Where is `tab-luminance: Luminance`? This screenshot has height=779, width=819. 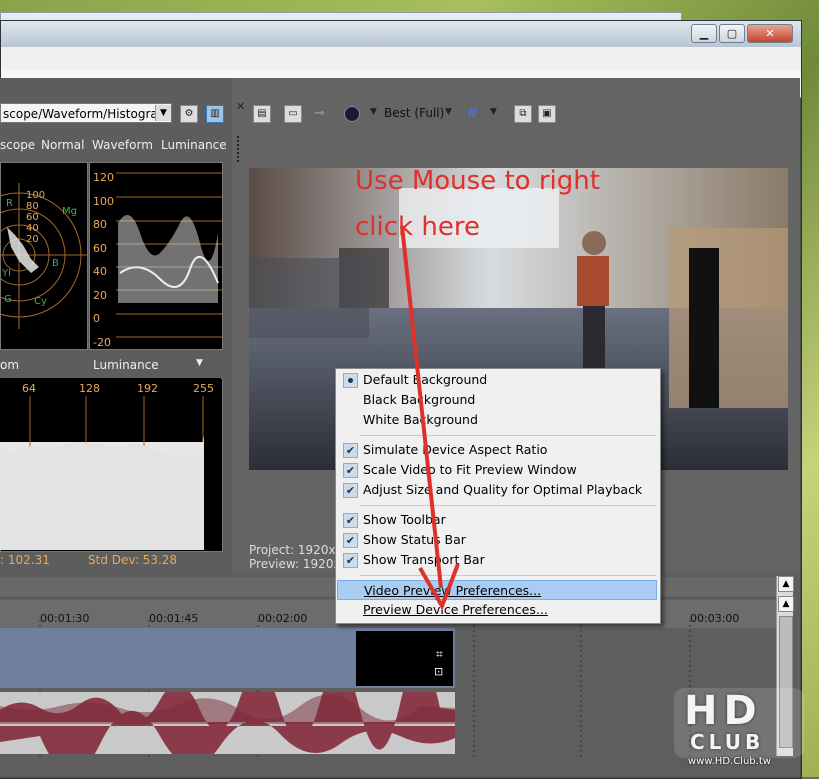
tab-luminance: Luminance is located at coordinates (194, 145).